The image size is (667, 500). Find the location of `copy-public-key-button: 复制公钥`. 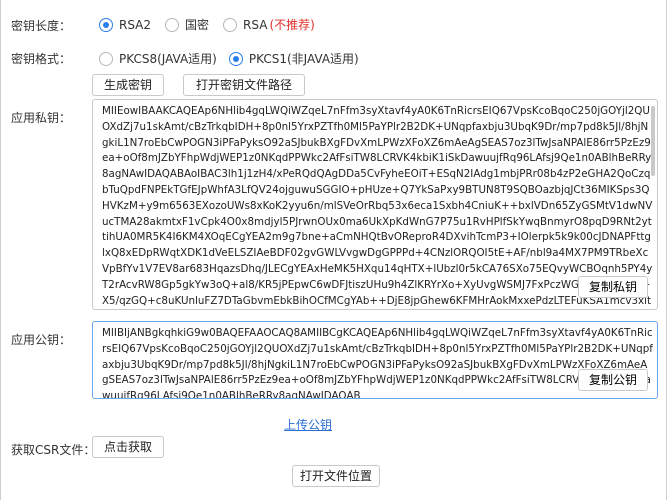

copy-public-key-button: 复制公钥 is located at coordinates (613, 380).